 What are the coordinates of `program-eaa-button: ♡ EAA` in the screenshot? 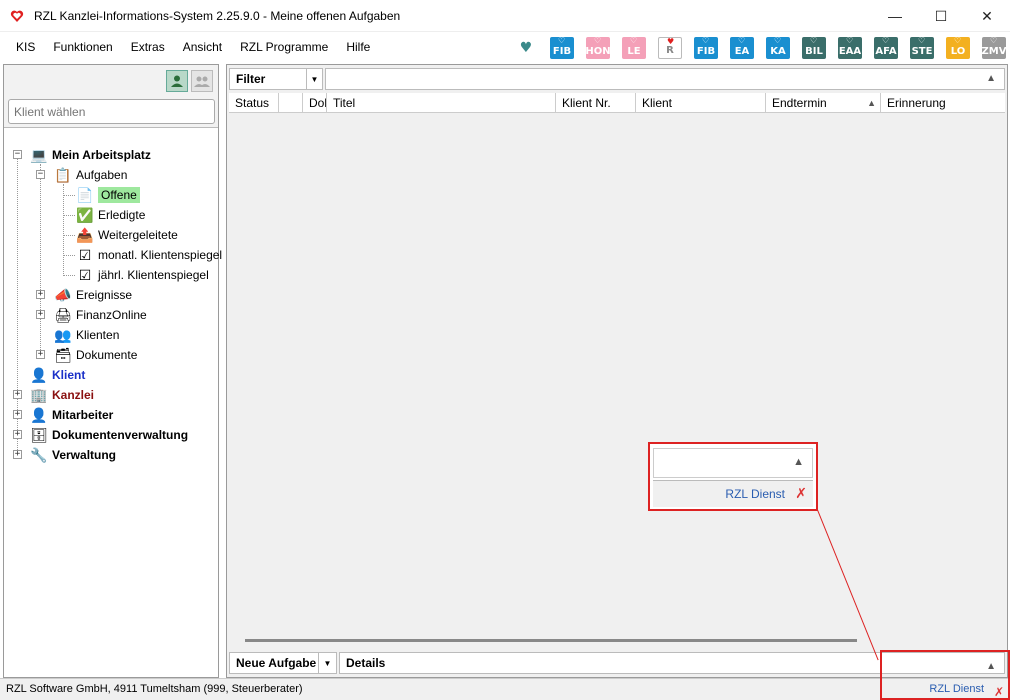 It's located at (850, 47).